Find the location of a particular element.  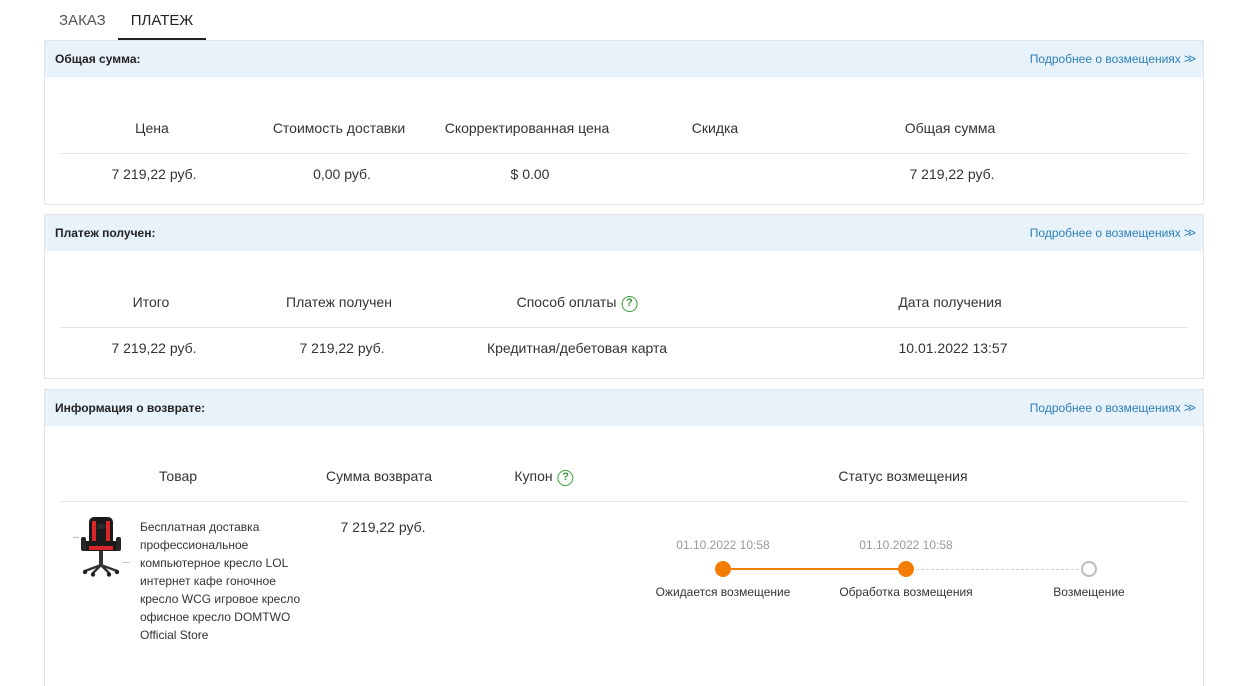

value-price: 7 219,22 руб. is located at coordinates (154, 174).